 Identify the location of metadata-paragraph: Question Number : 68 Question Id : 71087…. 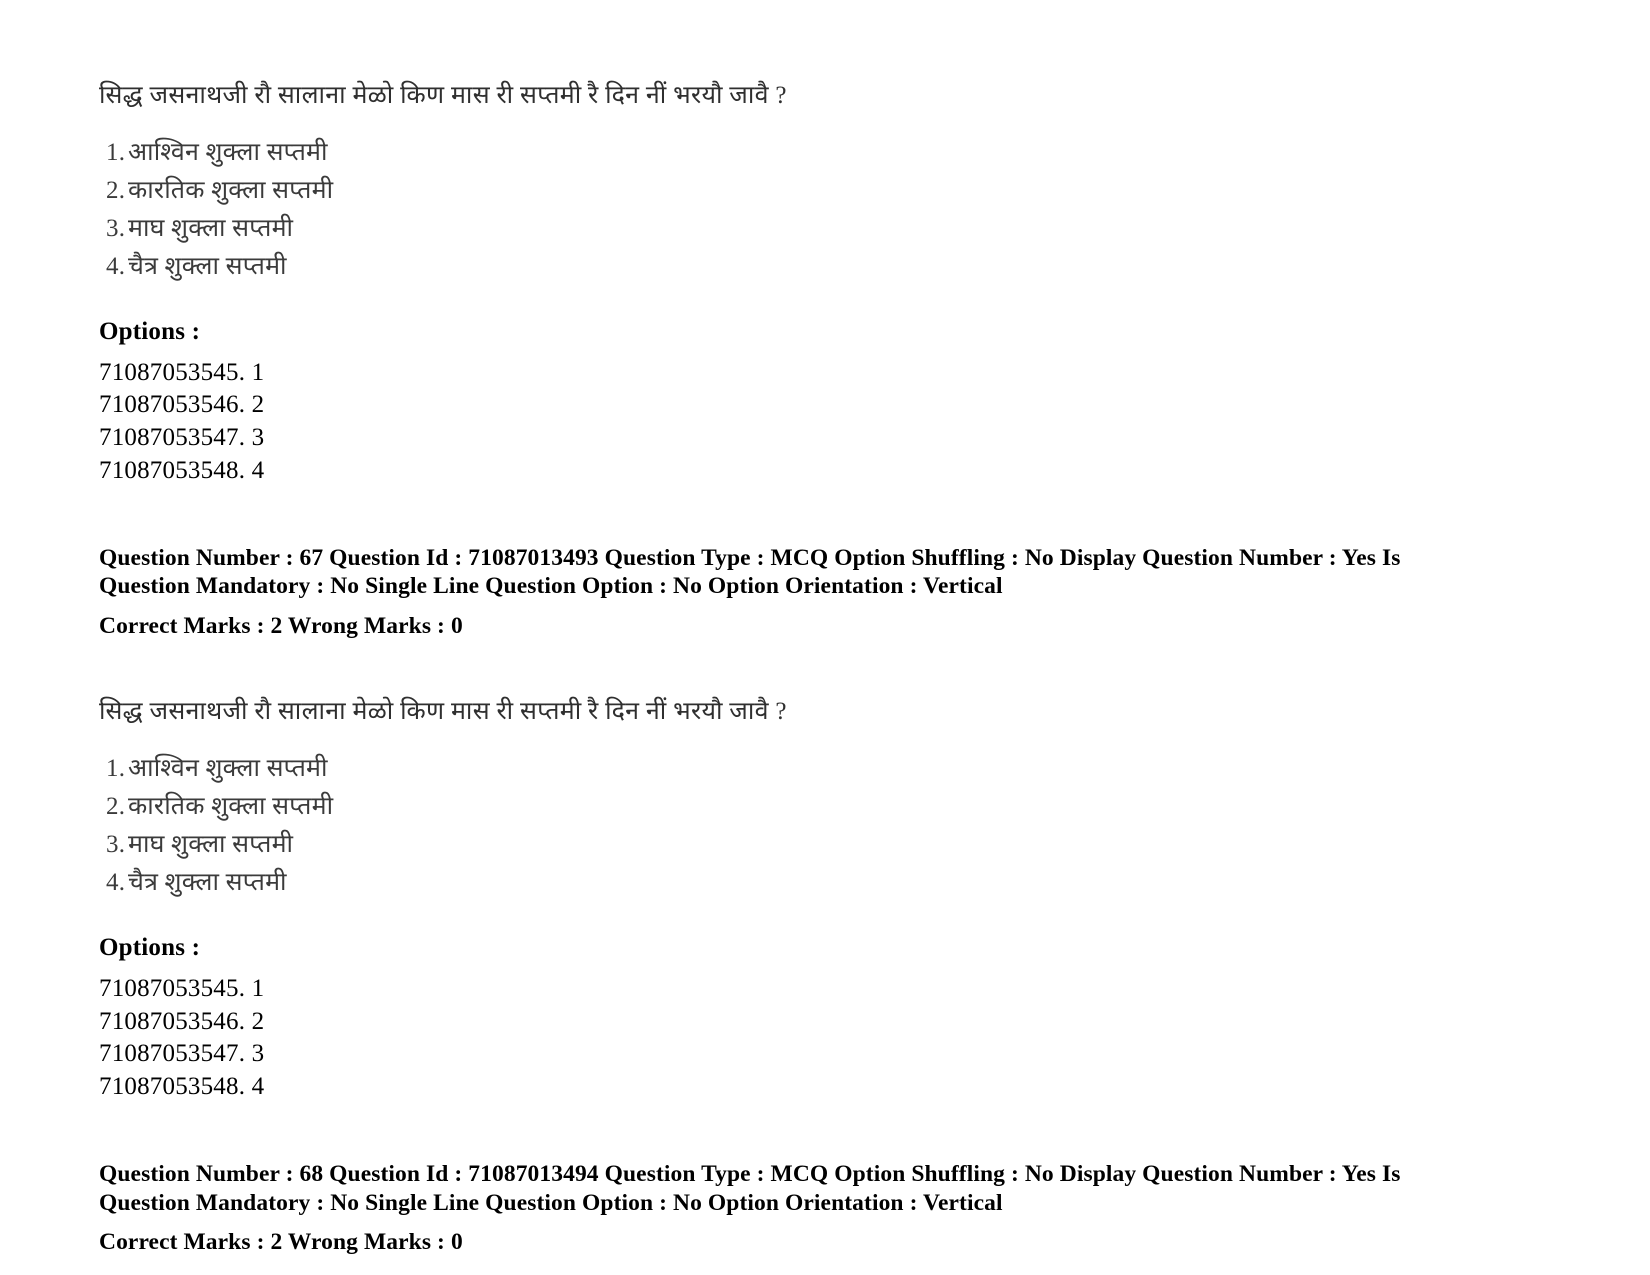
(809, 1188).